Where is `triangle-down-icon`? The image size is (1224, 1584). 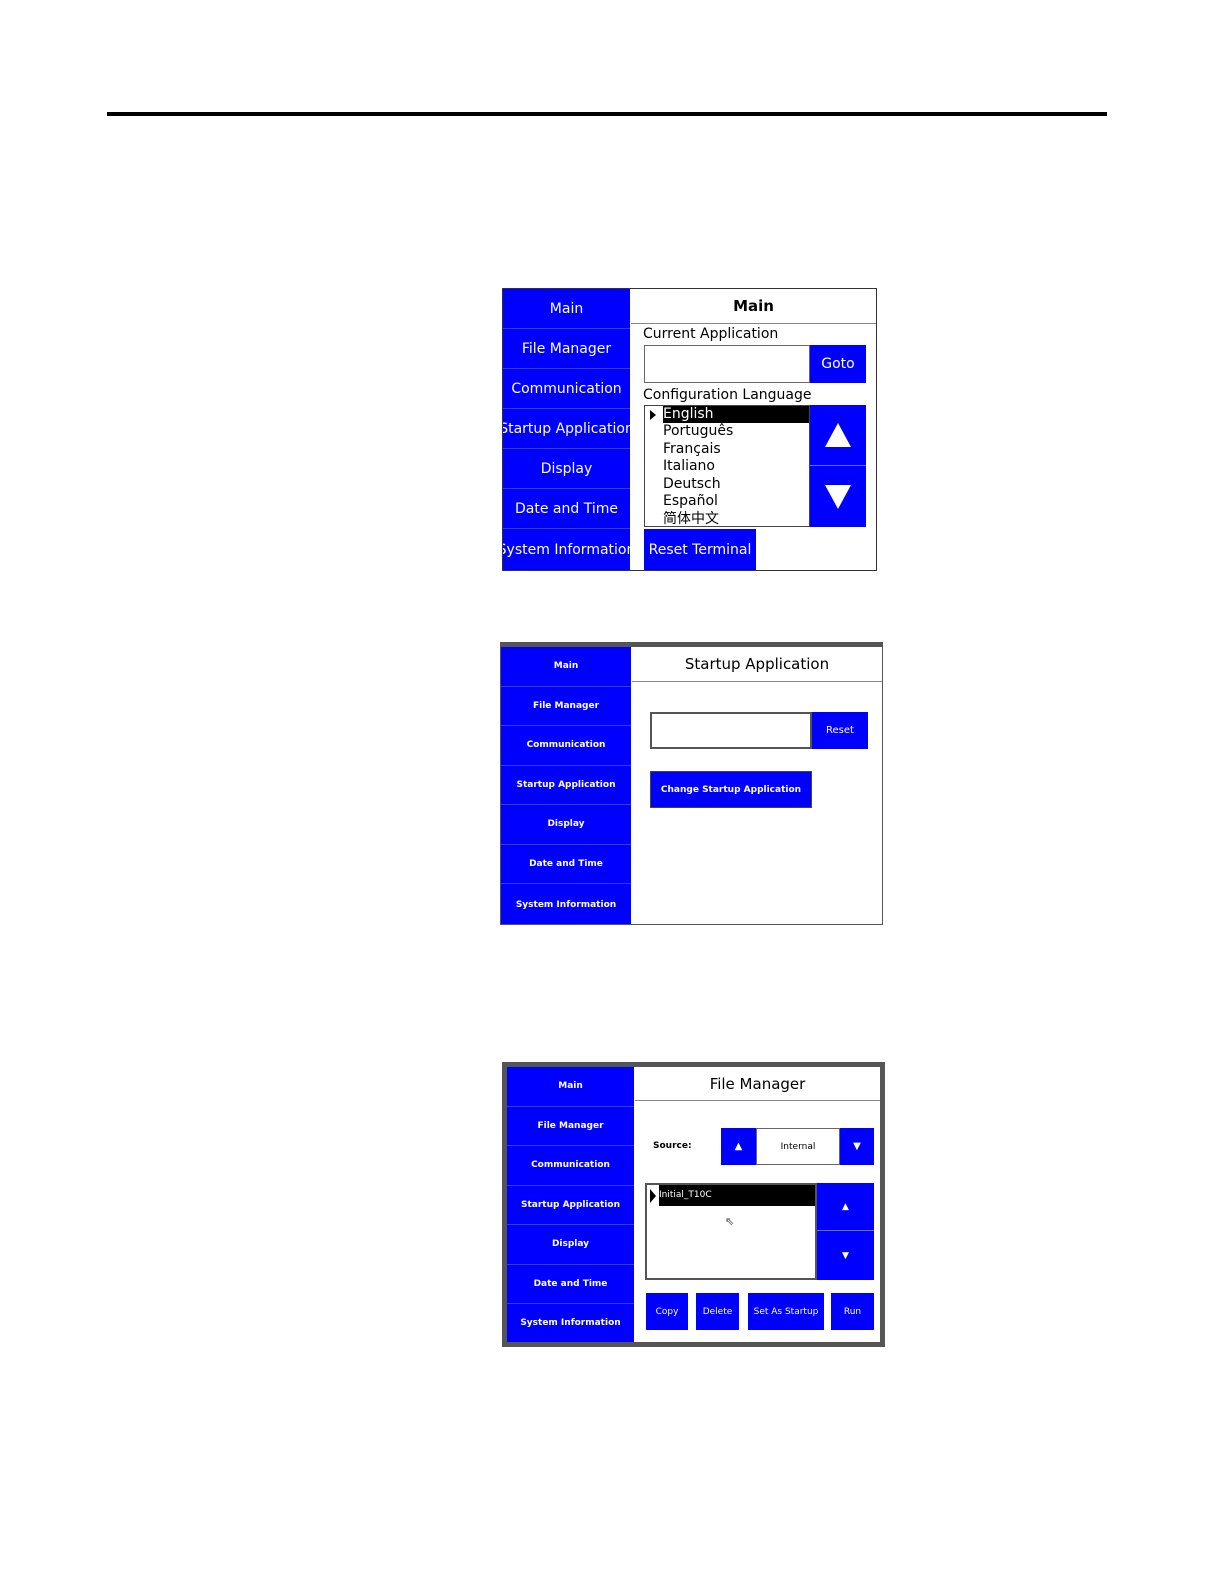 triangle-down-icon is located at coordinates (838, 496).